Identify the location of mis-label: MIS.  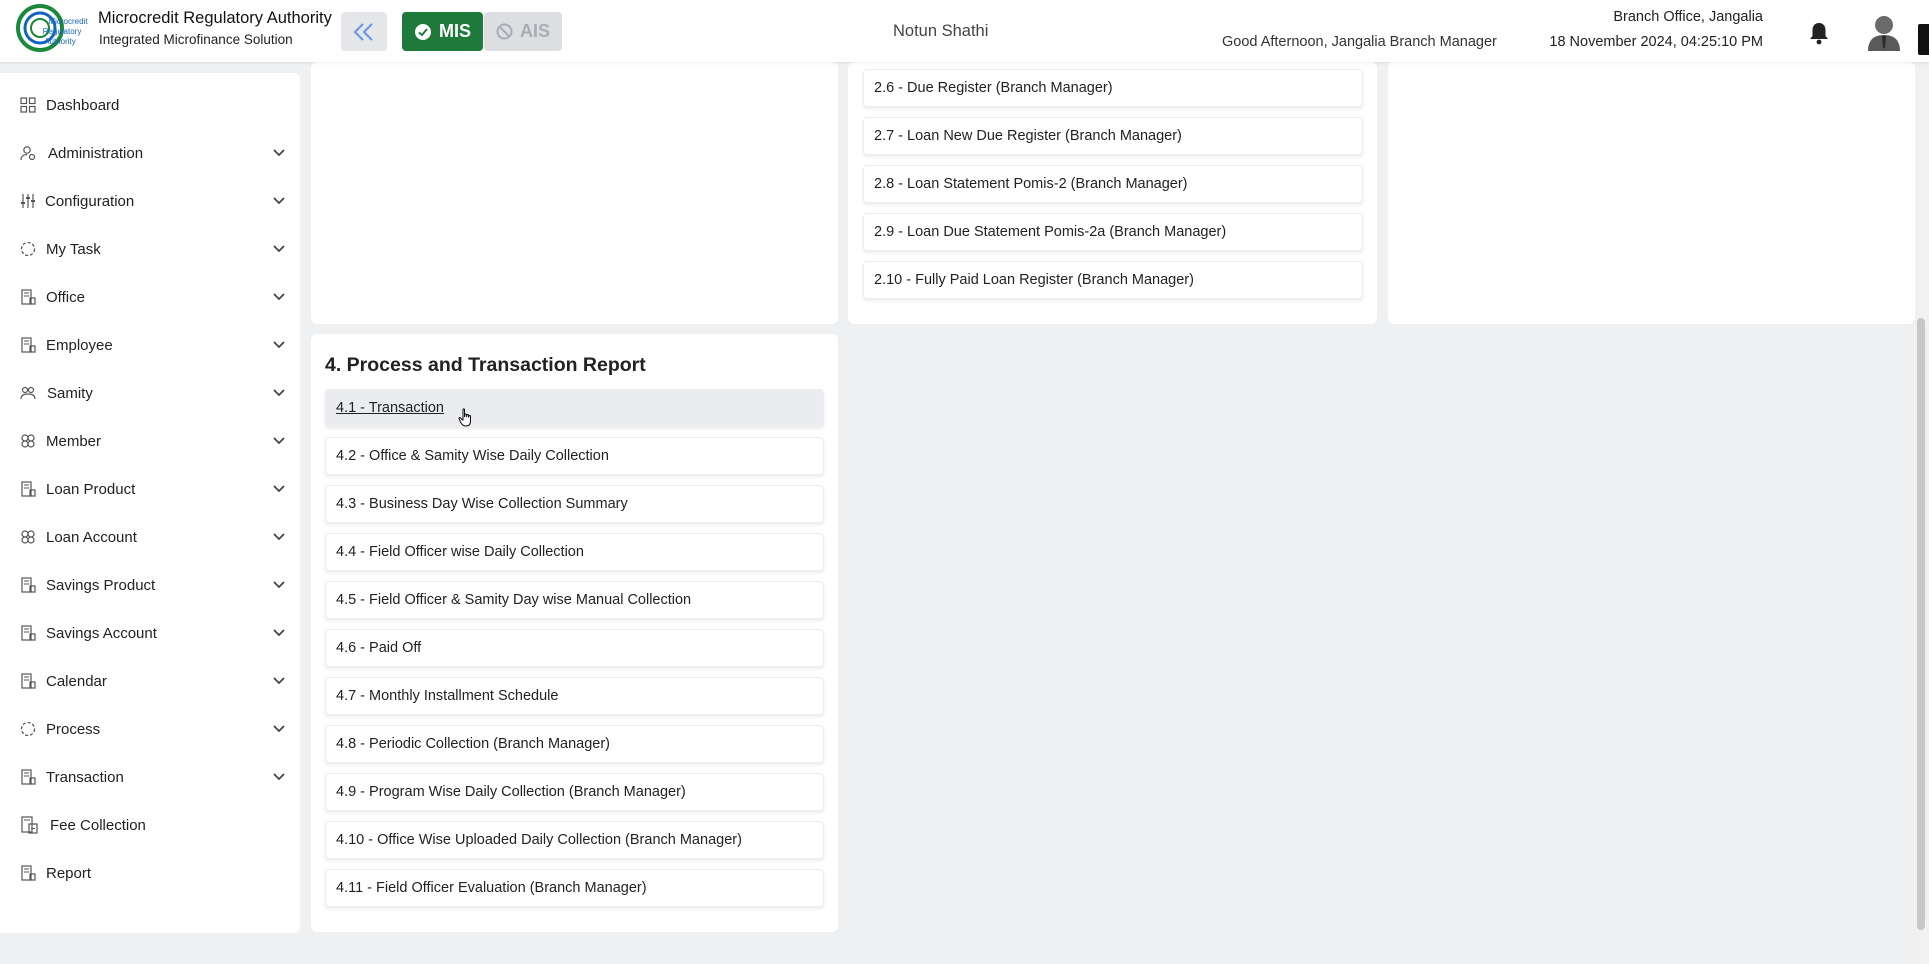
(454, 31).